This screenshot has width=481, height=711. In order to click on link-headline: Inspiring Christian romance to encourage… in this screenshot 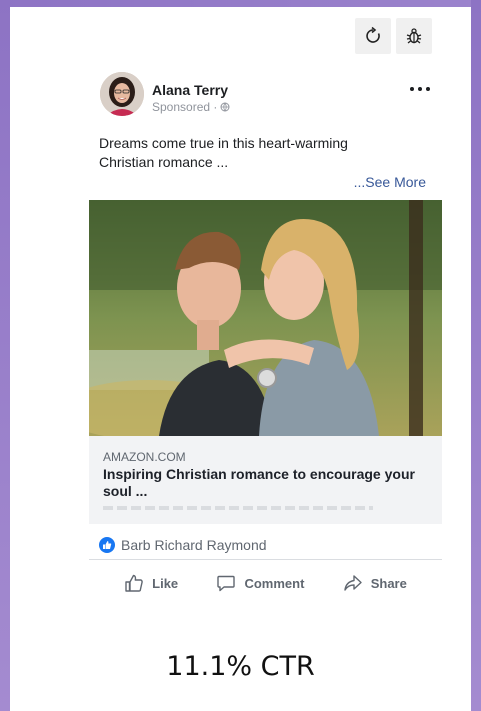, I will do `click(268, 483)`.